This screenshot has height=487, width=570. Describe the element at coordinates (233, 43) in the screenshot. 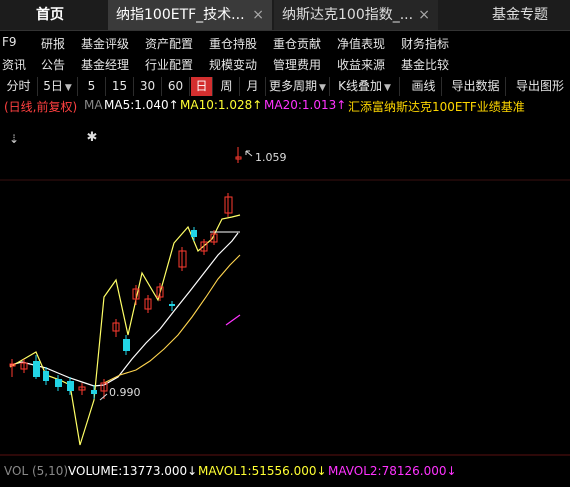

I see `menu-item-top-holdings: 重仓持股` at that location.